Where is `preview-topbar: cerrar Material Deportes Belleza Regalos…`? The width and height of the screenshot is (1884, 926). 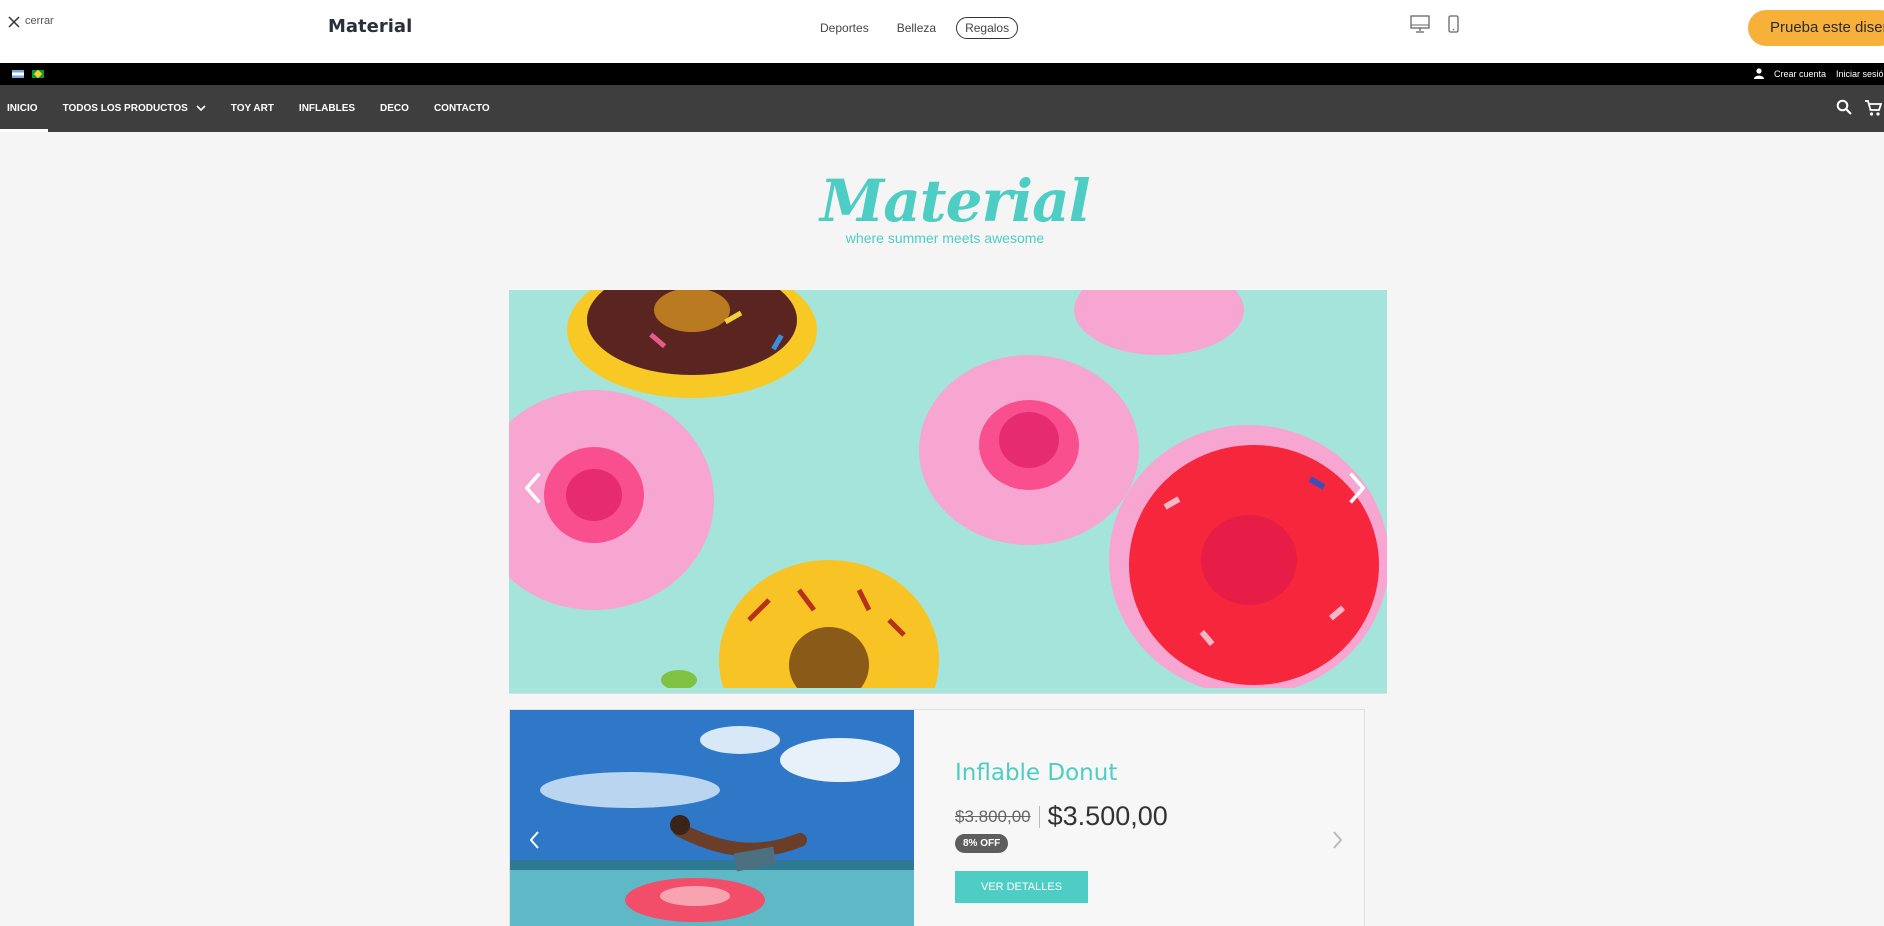 preview-topbar: cerrar Material Deportes Belleza Regalos… is located at coordinates (942, 31).